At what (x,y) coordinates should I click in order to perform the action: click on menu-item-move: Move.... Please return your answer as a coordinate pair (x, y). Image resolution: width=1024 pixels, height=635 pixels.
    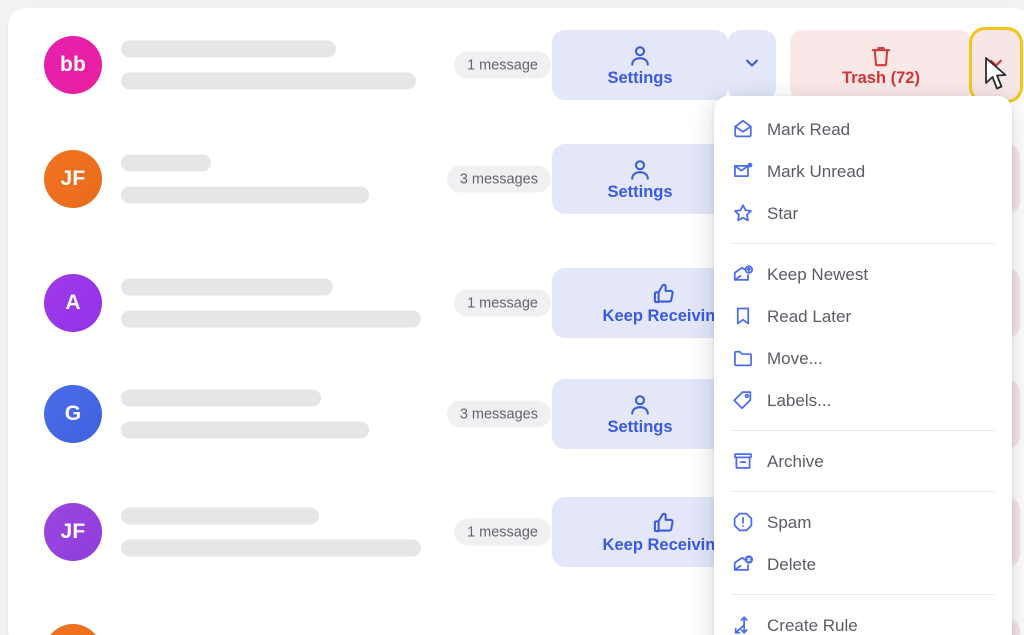
    Looking at the image, I should click on (863, 358).